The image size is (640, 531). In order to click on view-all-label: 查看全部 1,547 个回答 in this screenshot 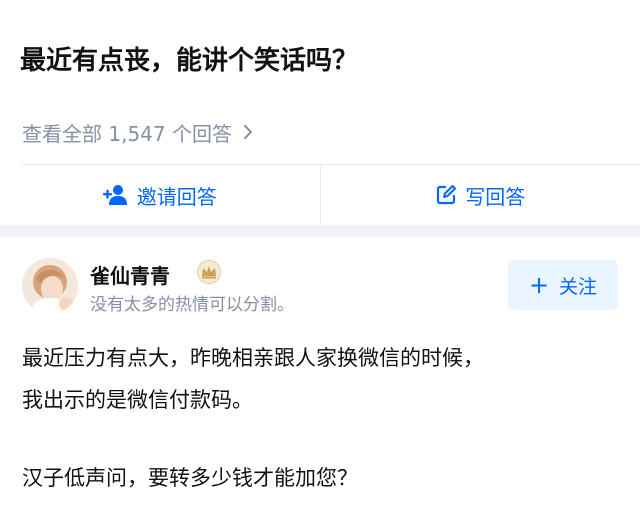, I will do `click(127, 133)`.